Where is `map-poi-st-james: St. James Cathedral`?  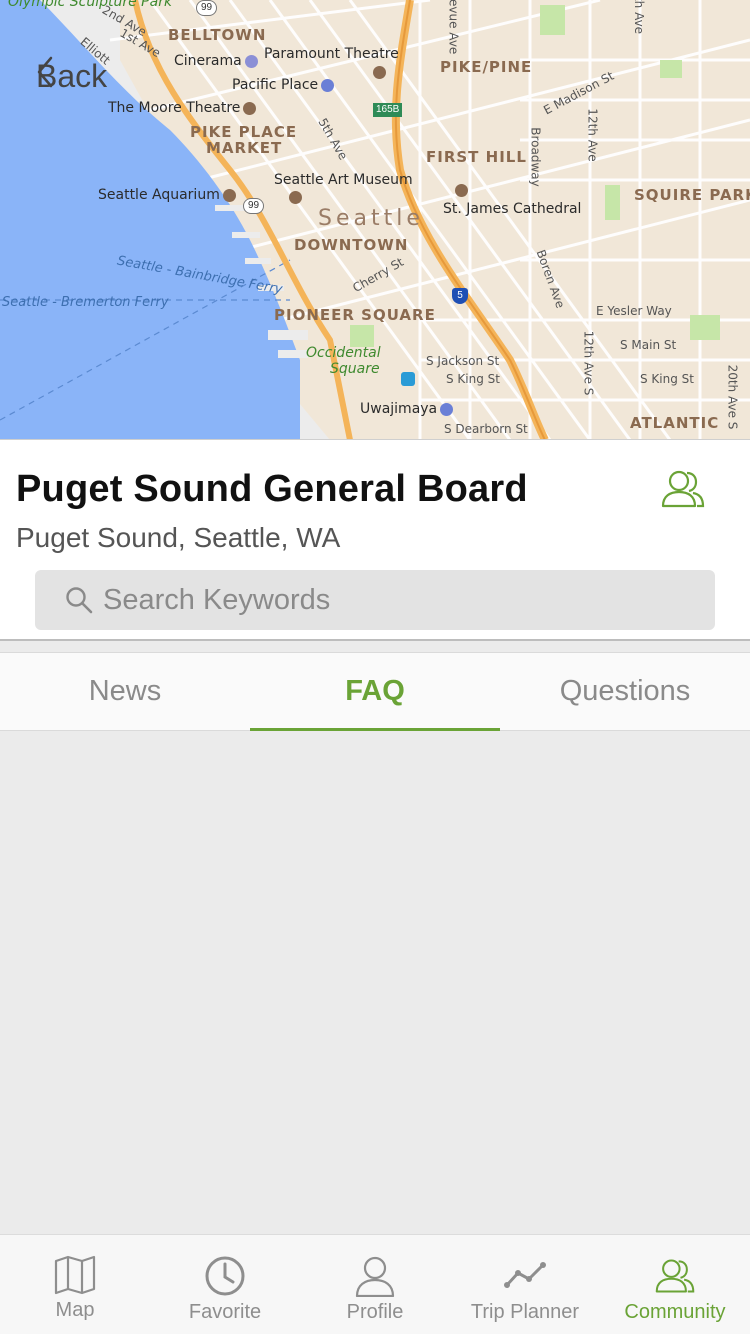 map-poi-st-james: St. James Cathedral is located at coordinates (512, 209).